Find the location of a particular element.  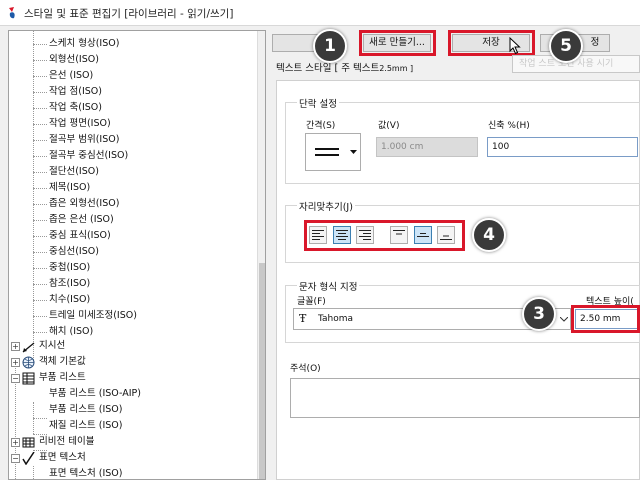

tree-item: 절곡부 범위(ISO) is located at coordinates (84, 140).